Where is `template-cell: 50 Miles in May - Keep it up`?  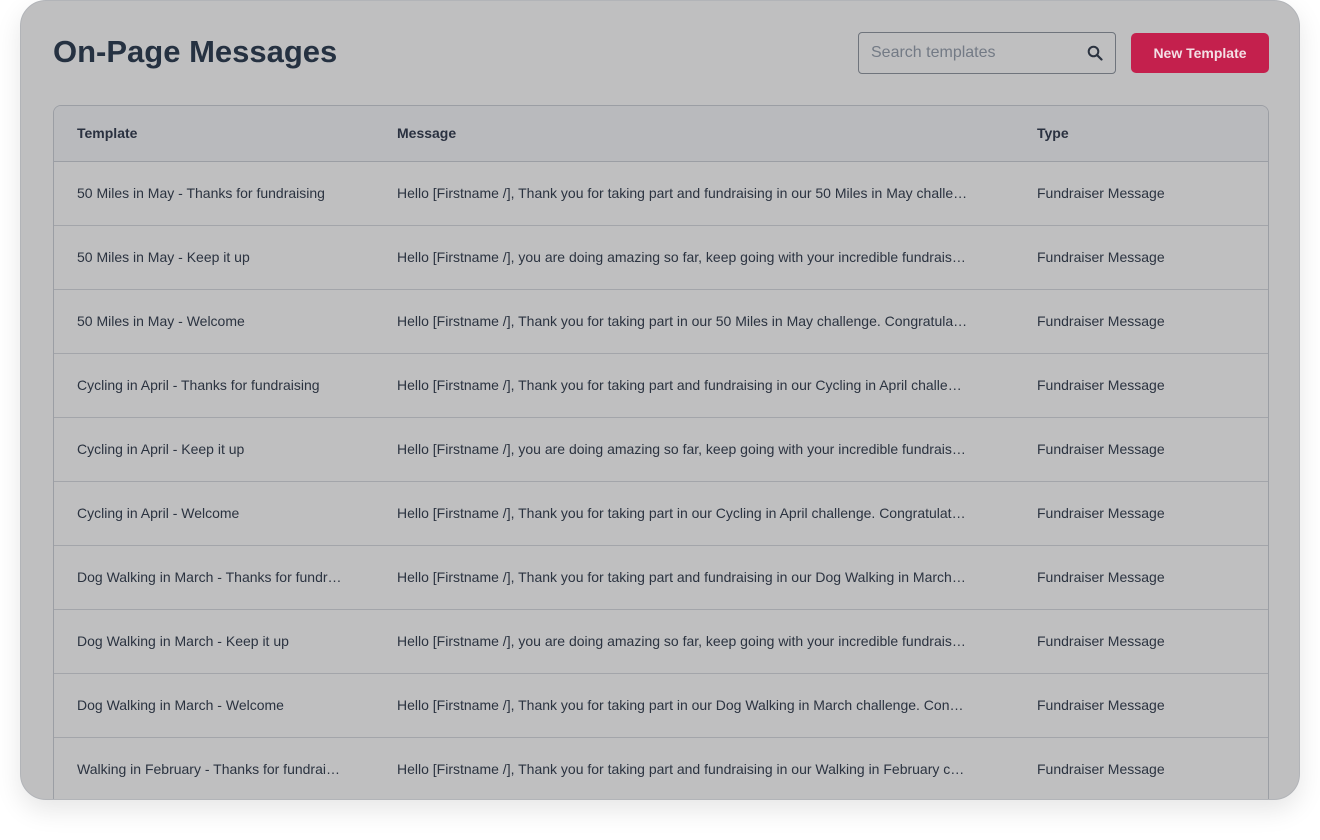 template-cell: 50 Miles in May - Keep it up is located at coordinates (214, 257).